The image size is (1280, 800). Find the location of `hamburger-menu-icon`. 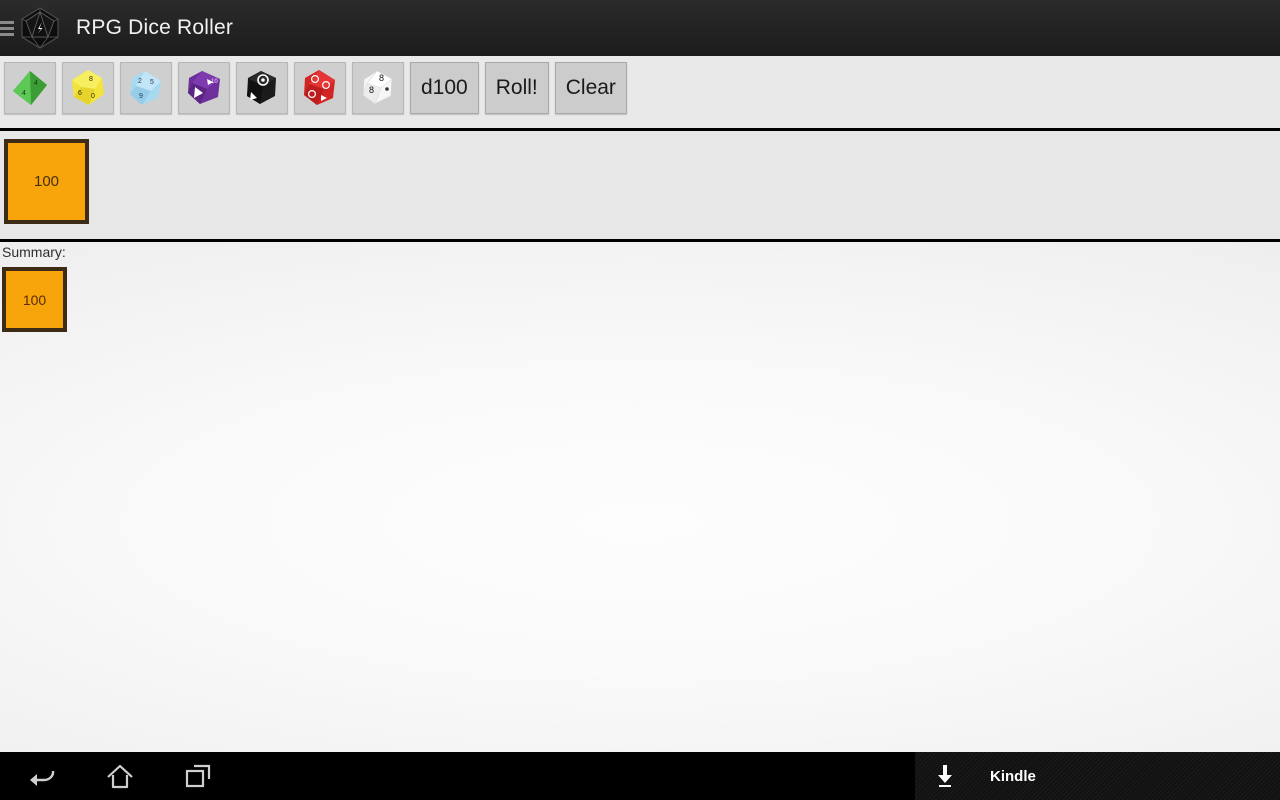

hamburger-menu-icon is located at coordinates (8, 28).